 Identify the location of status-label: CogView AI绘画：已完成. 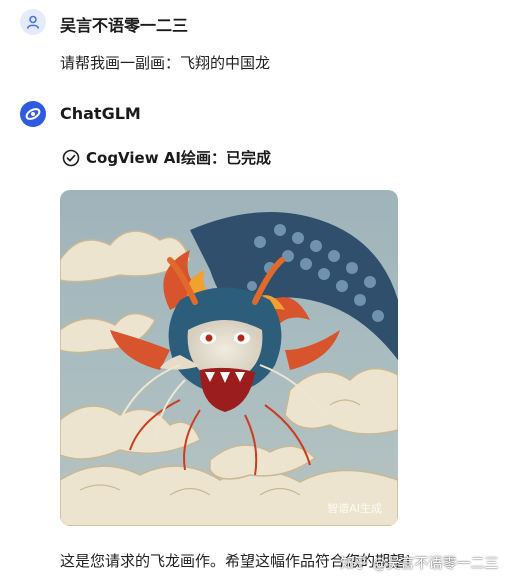
(178, 158).